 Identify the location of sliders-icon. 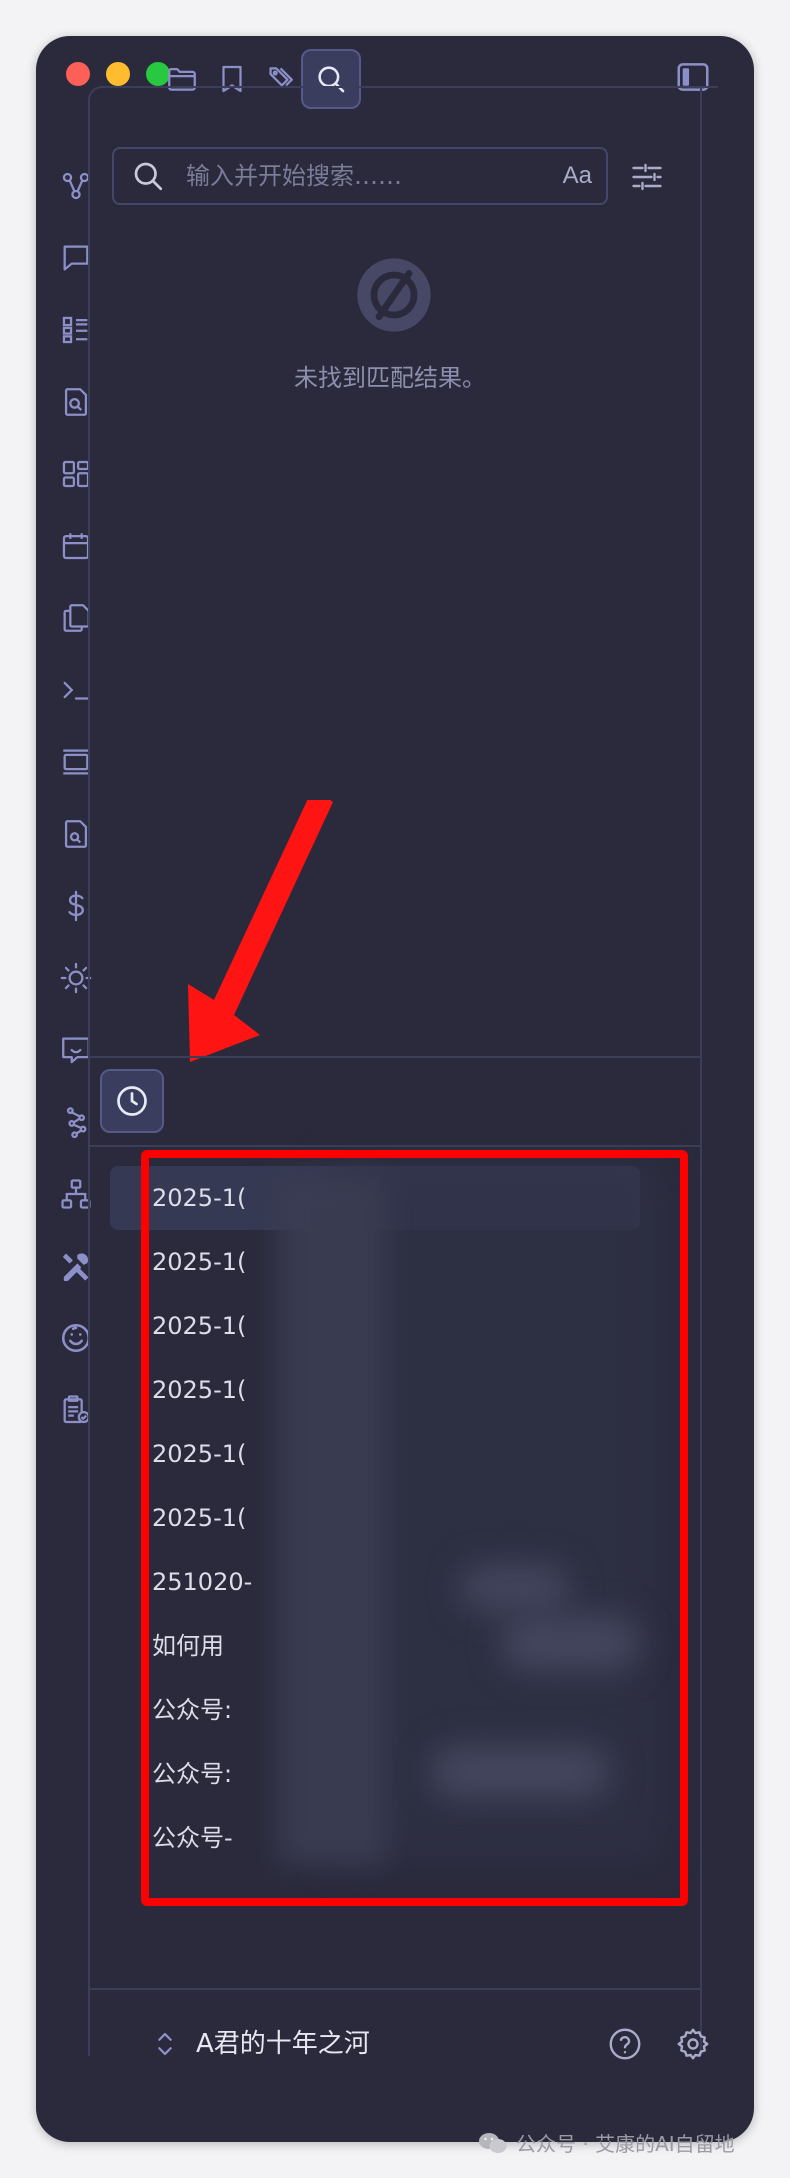
(647, 177).